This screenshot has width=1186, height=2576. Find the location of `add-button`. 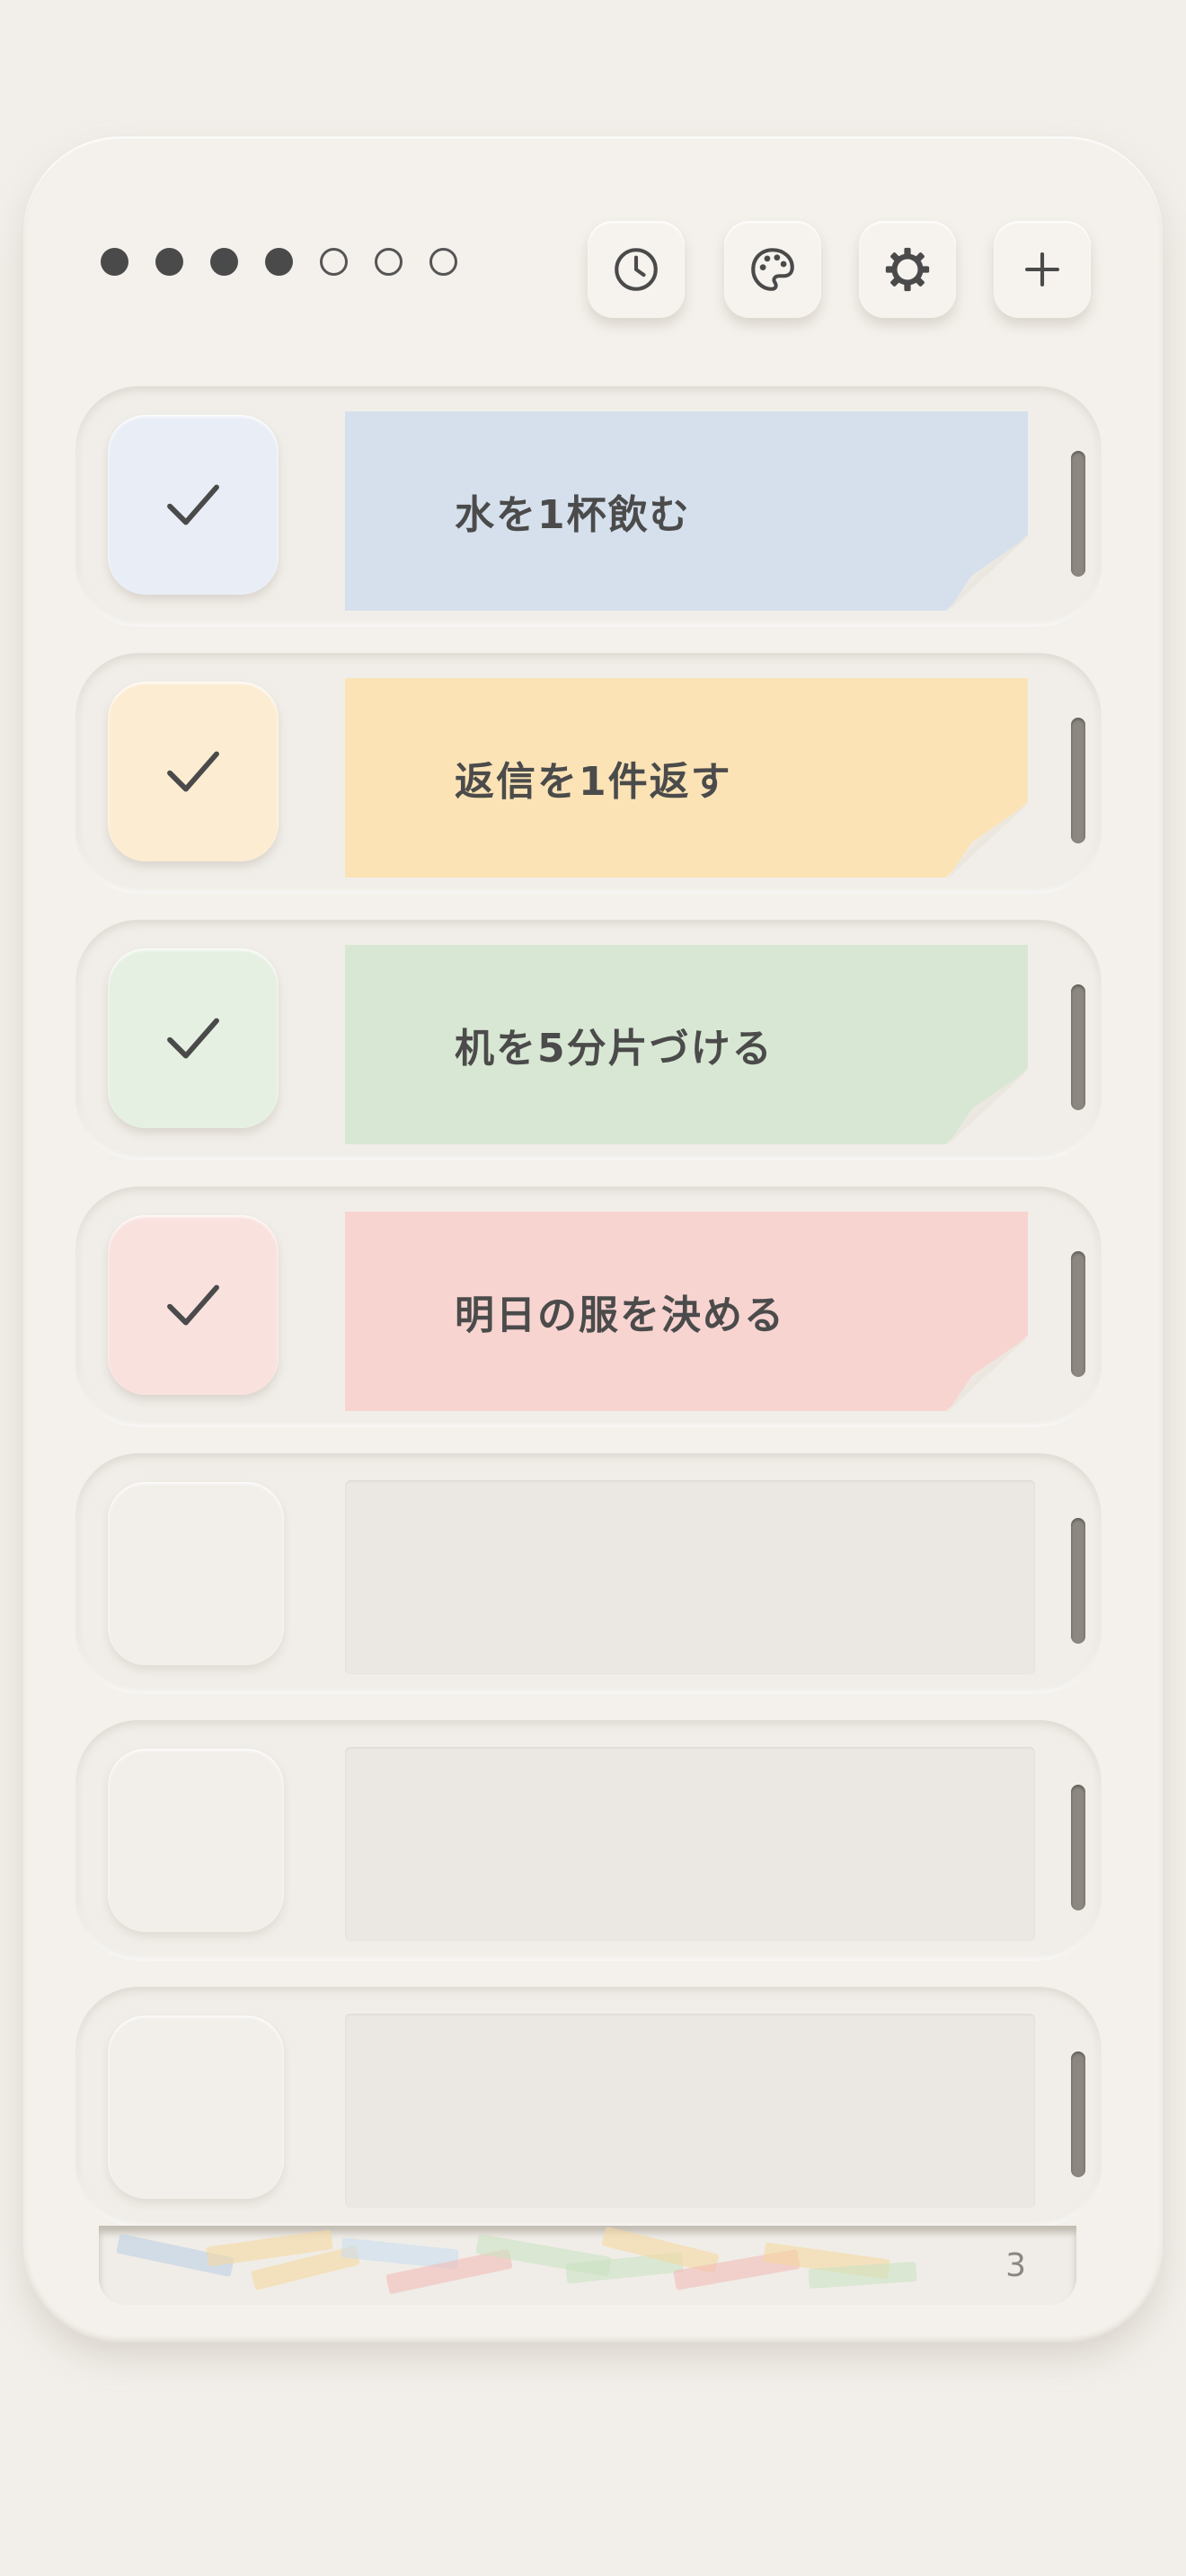

add-button is located at coordinates (1042, 269).